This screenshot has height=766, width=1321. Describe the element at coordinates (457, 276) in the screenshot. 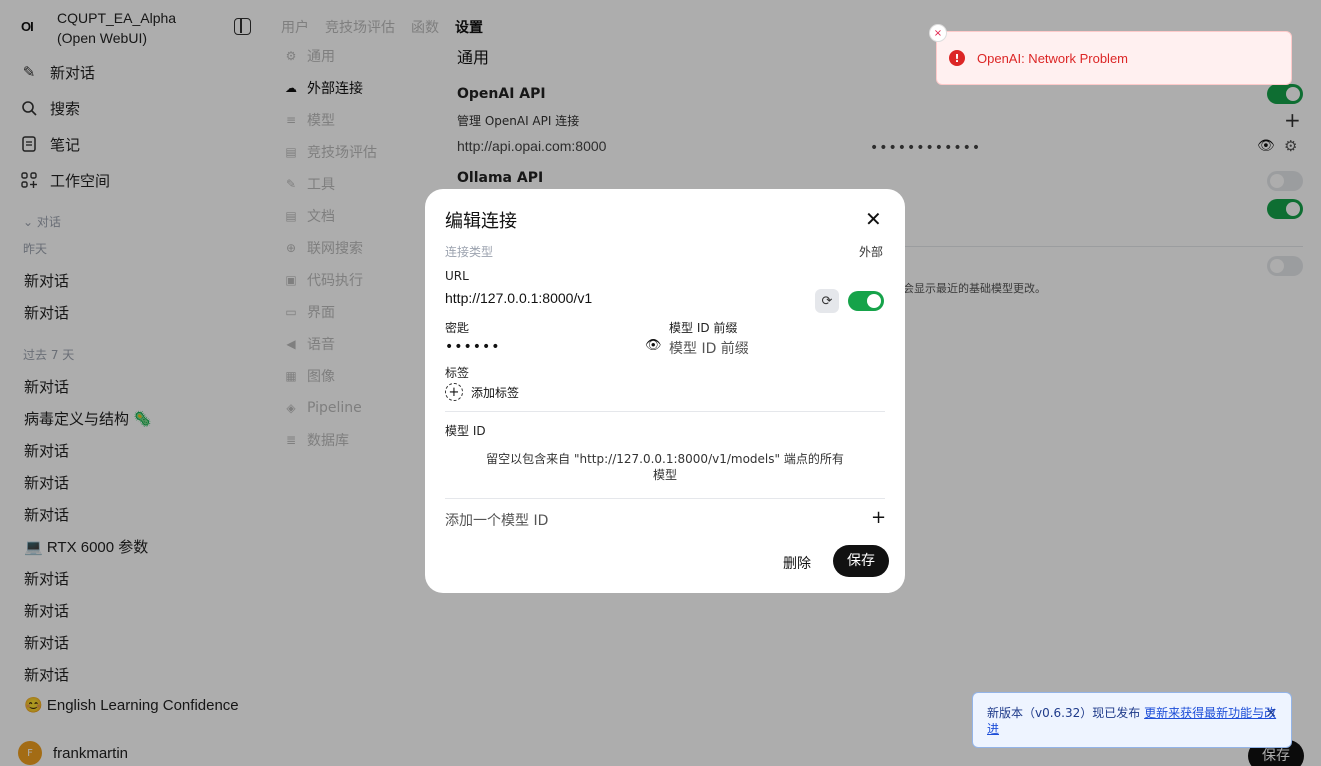

I see `url-label: URL` at that location.